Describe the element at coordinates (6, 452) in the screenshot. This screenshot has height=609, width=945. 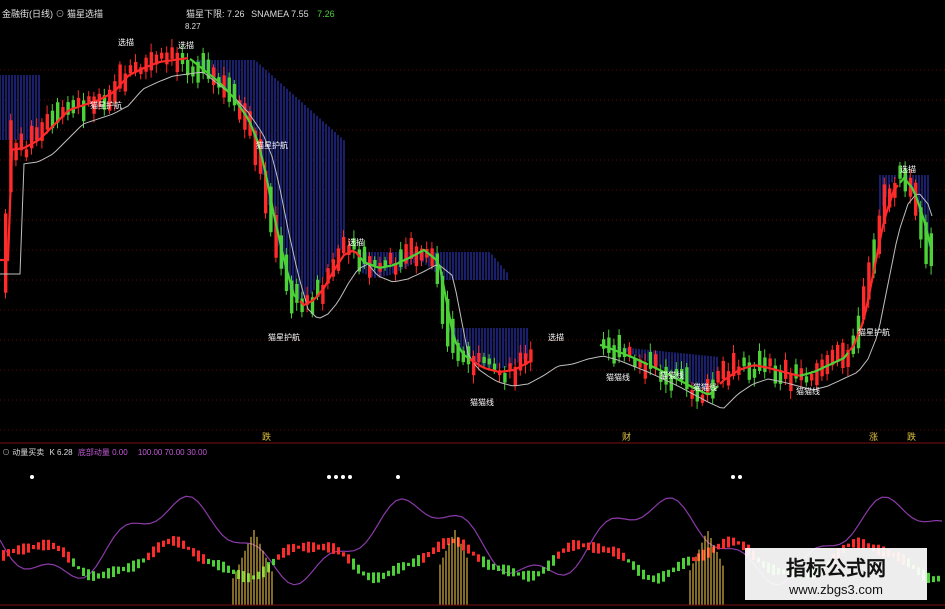
I see `sub-settings-icon: ⊙` at that location.